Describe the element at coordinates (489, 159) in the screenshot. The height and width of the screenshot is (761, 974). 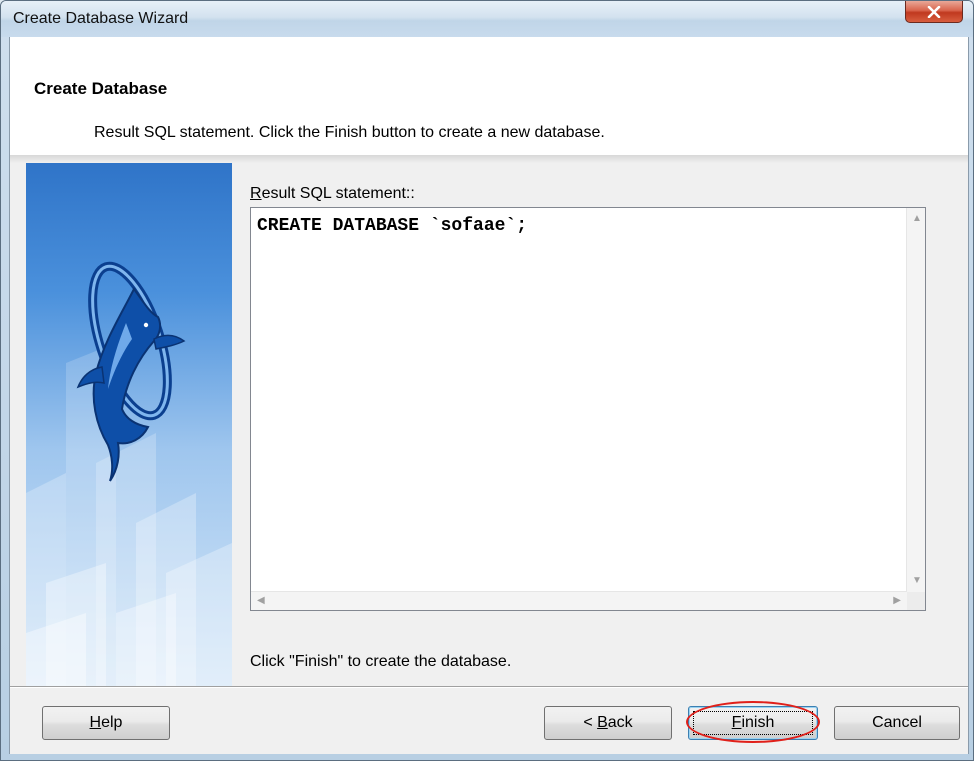
I see `header-separator` at that location.